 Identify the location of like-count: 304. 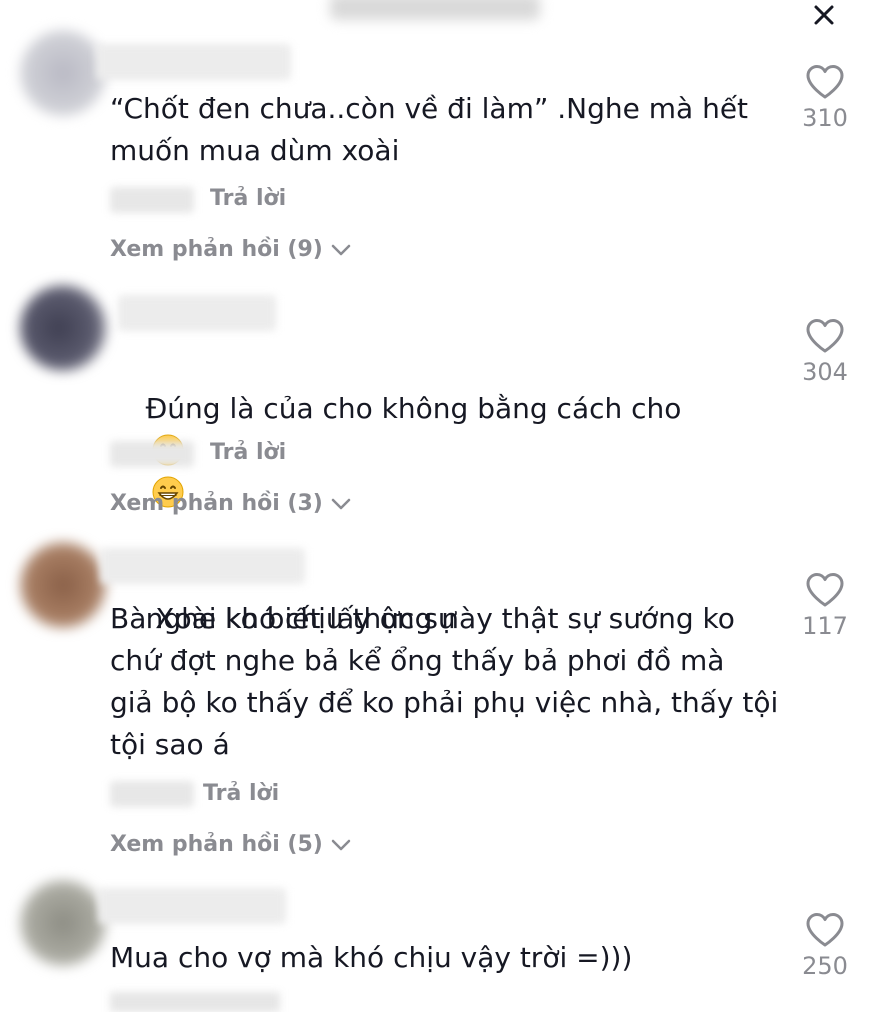
(825, 372).